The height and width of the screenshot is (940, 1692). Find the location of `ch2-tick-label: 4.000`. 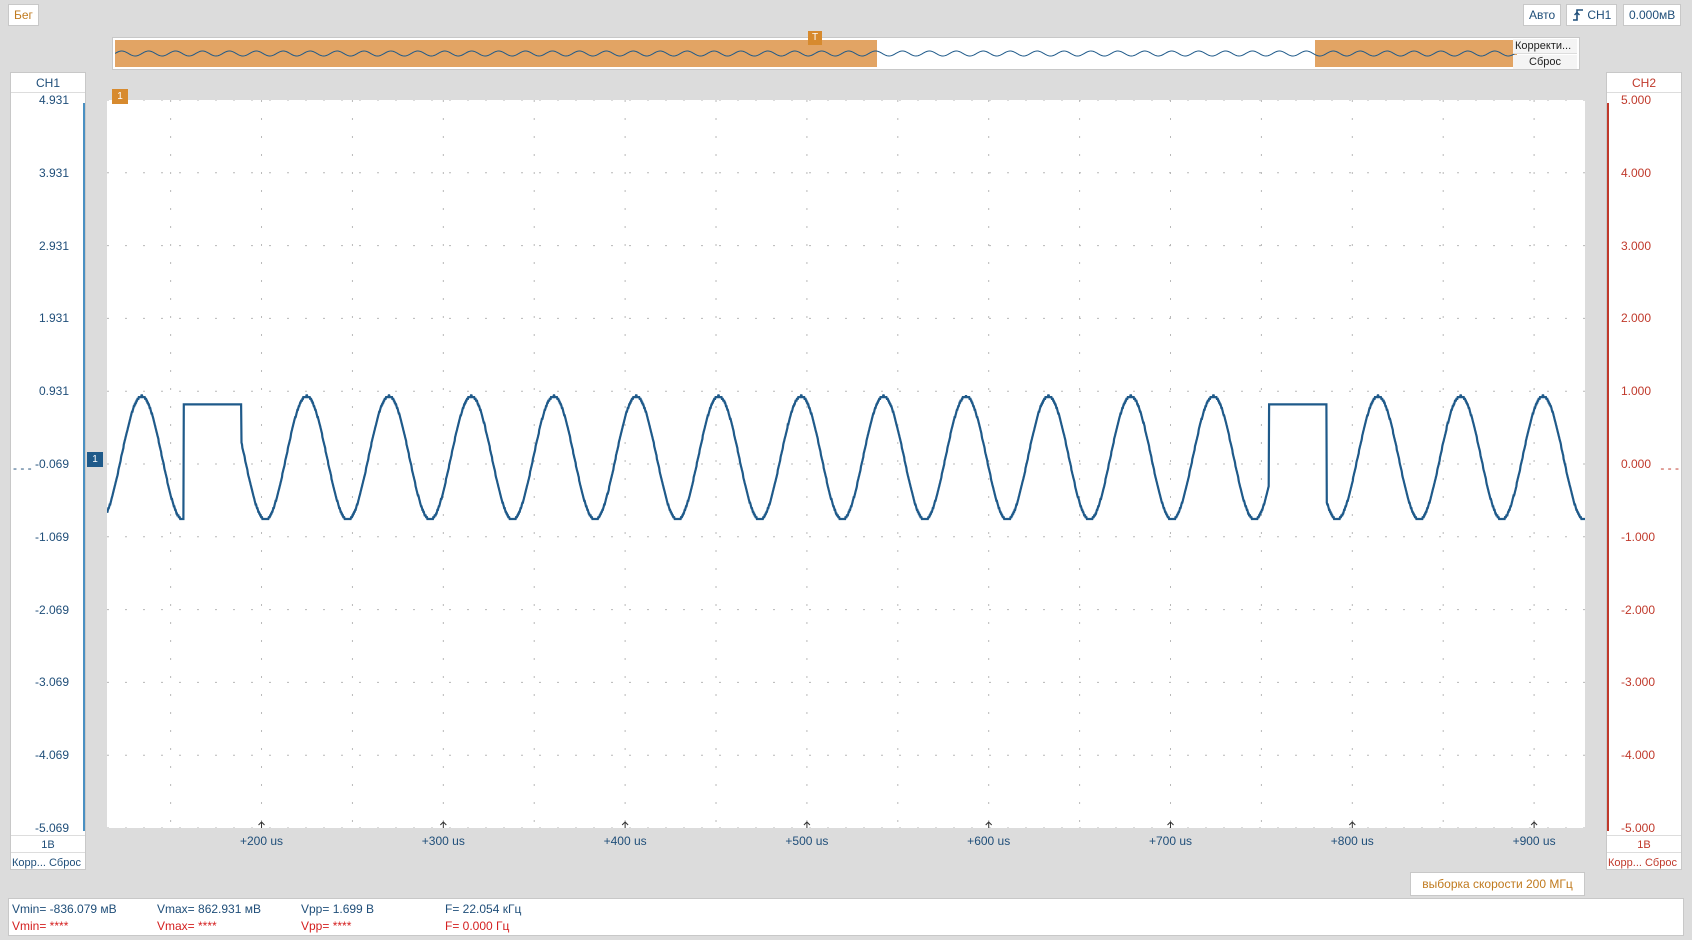

ch2-tick-label: 4.000 is located at coordinates (1636, 172).